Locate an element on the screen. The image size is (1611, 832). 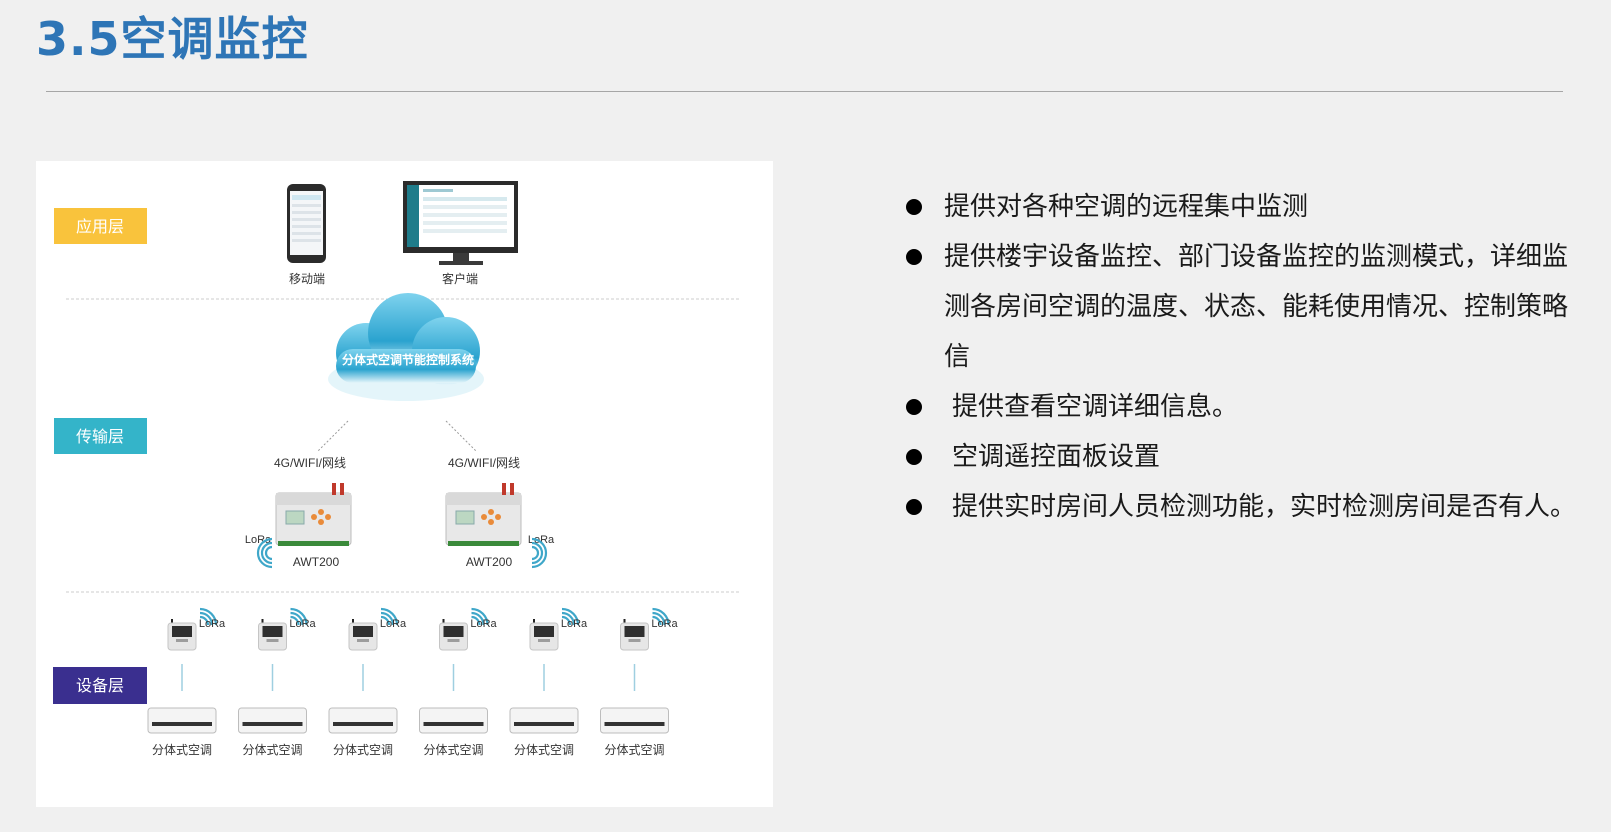
page-title: 3.5空调监控 is located at coordinates (172, 39).